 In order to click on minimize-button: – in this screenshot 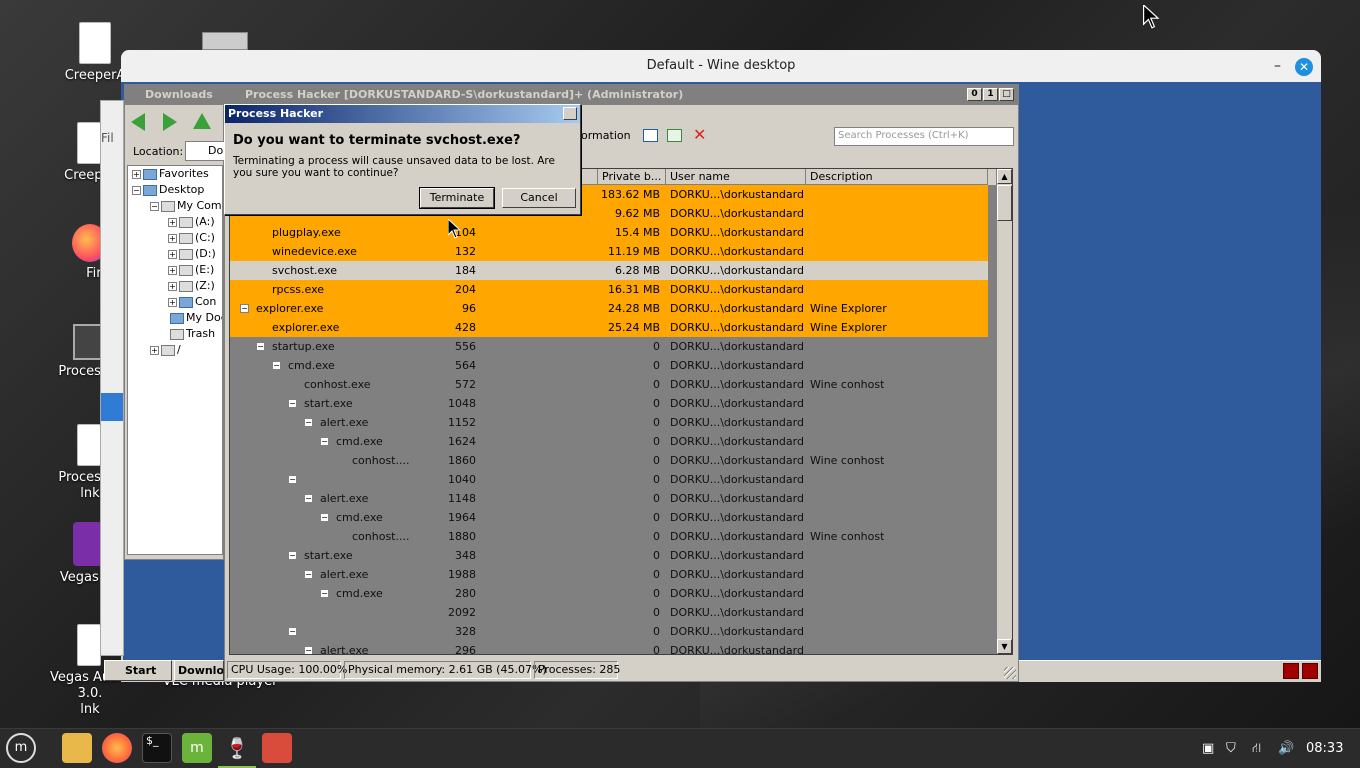, I will do `click(1277, 66)`.